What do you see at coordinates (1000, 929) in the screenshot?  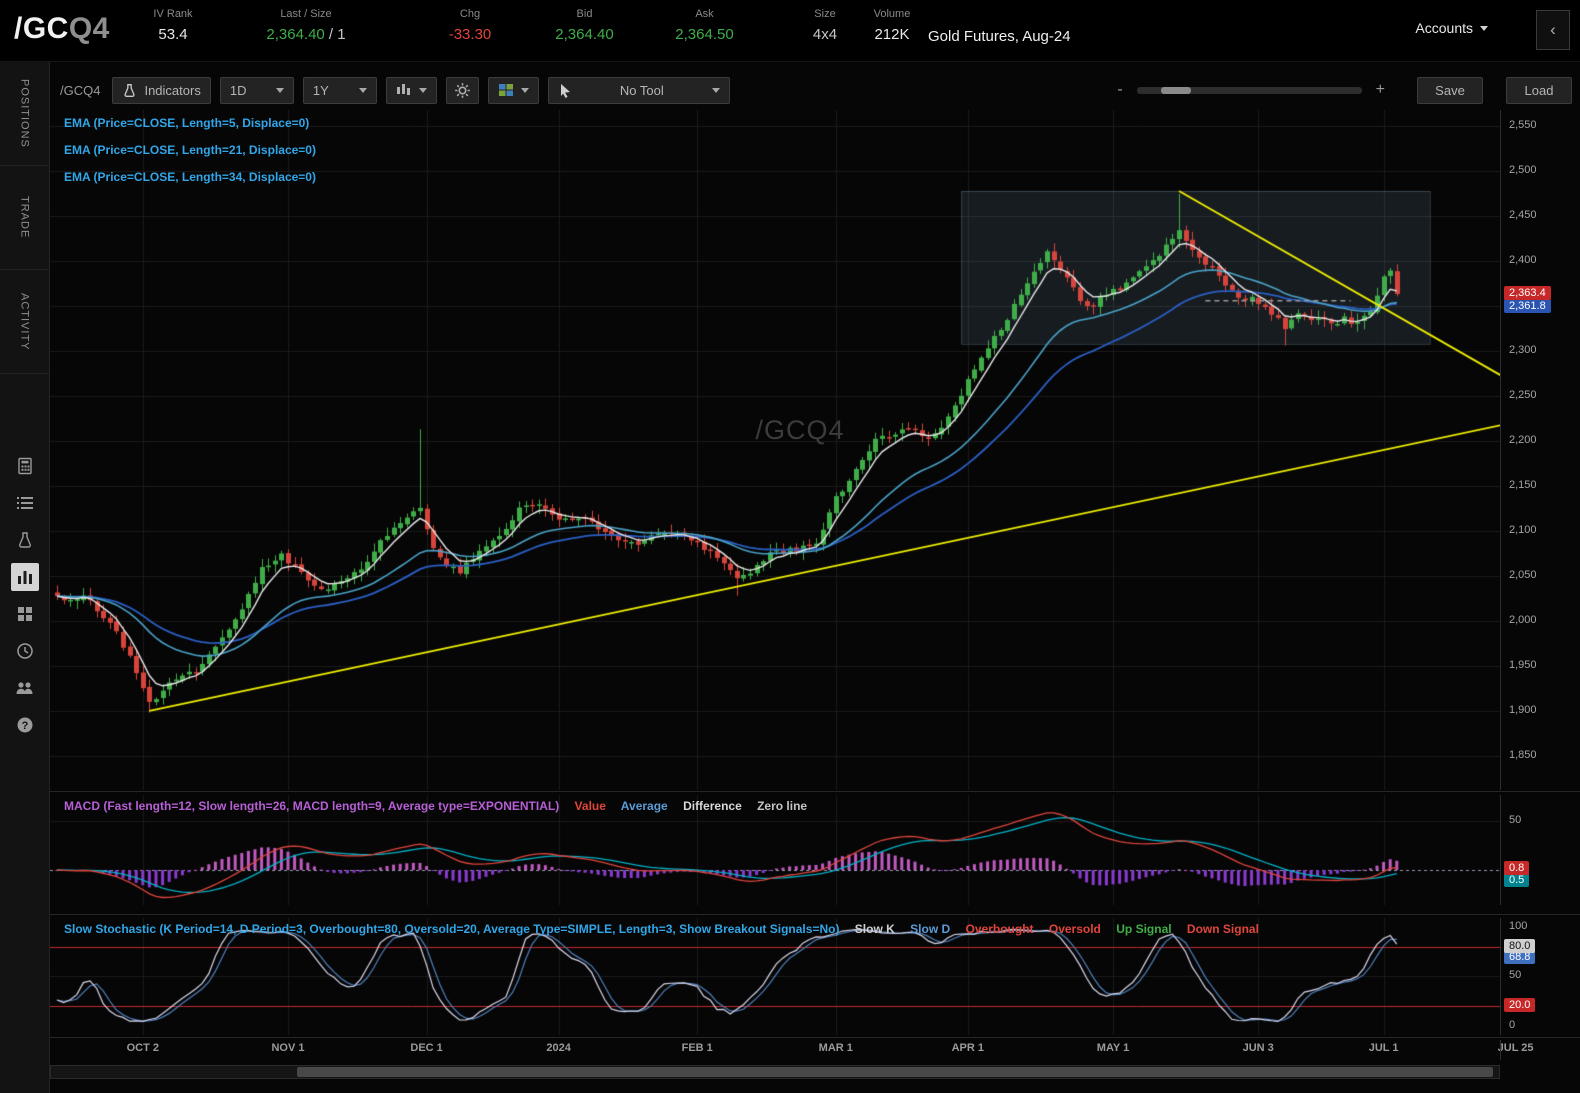 I see `stoch-legend-overbought: Overbought` at bounding box center [1000, 929].